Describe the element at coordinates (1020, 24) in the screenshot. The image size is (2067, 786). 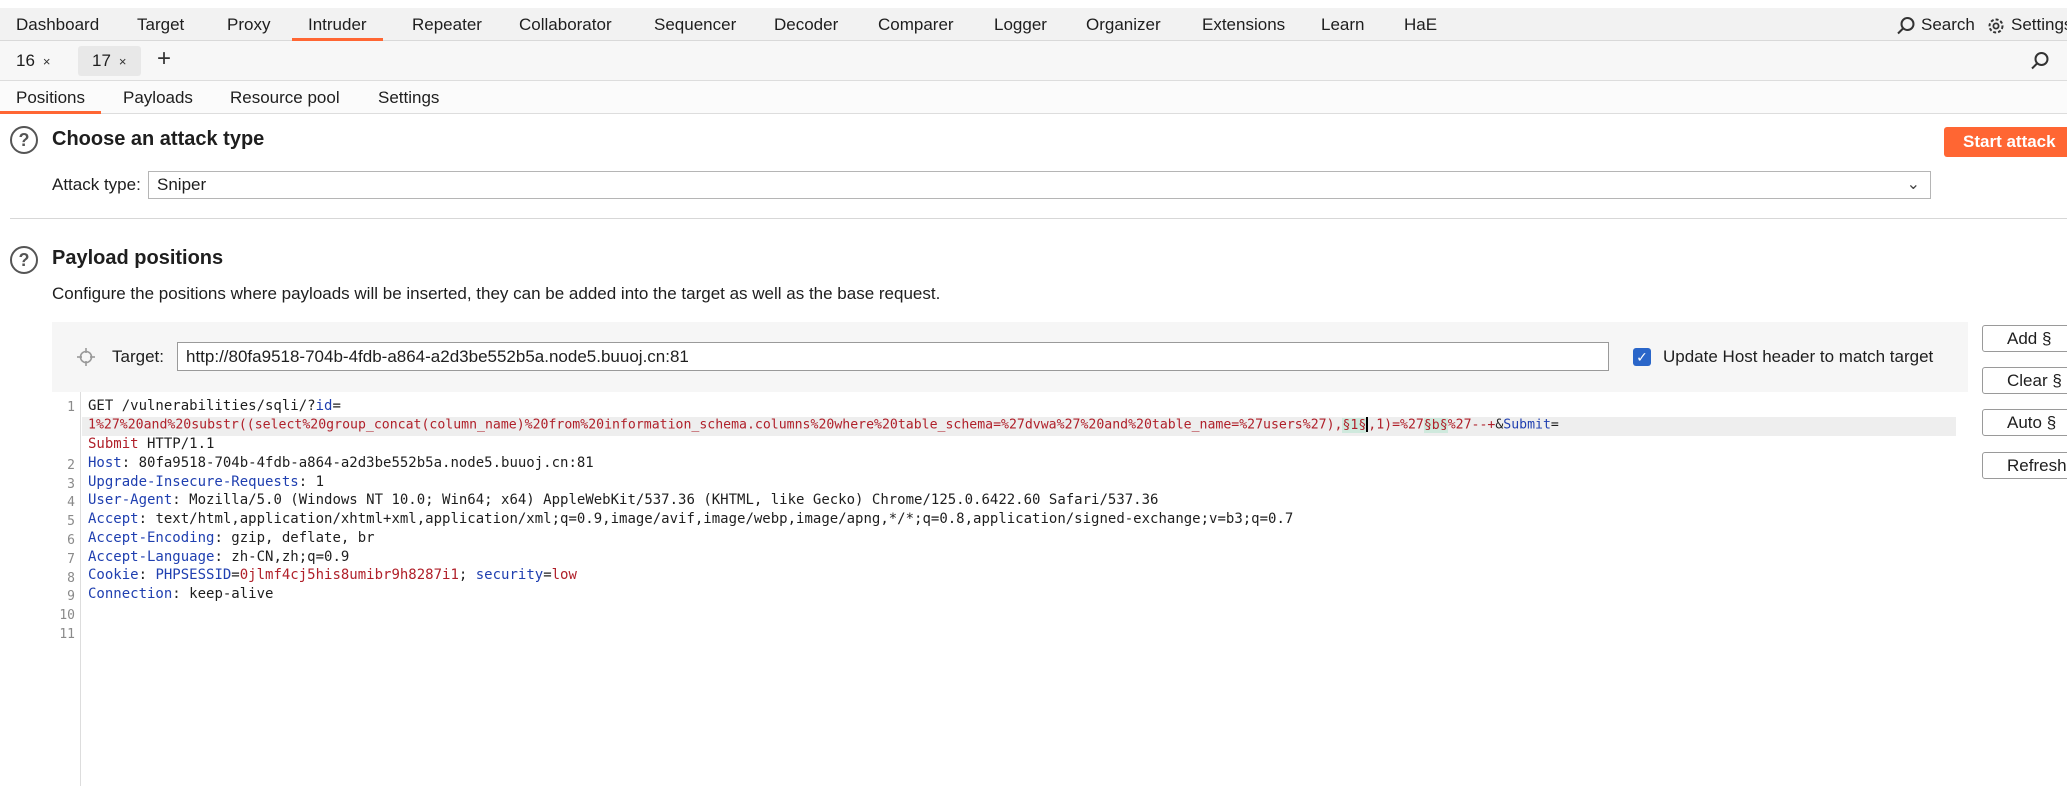
I see `menu-logger: Logger` at that location.